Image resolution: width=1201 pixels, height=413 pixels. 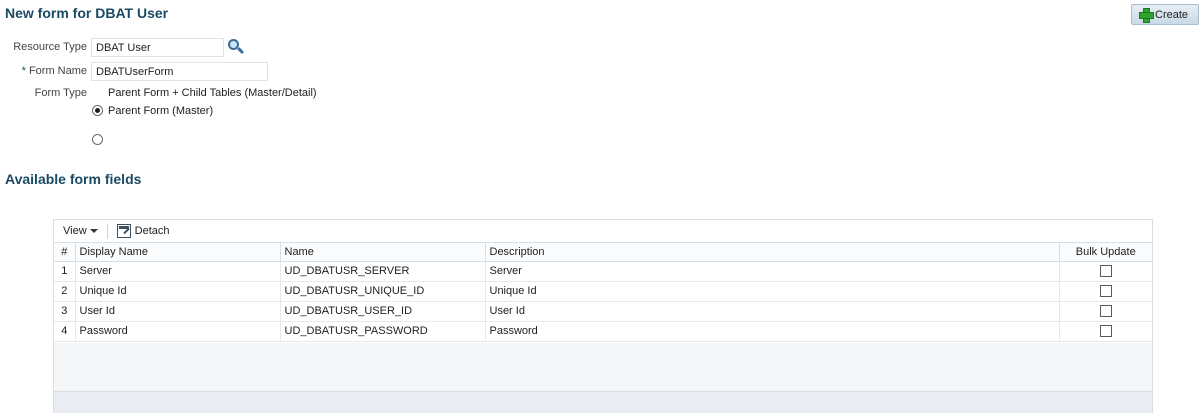 What do you see at coordinates (772, 252) in the screenshot?
I see `column-header-description: Description` at bounding box center [772, 252].